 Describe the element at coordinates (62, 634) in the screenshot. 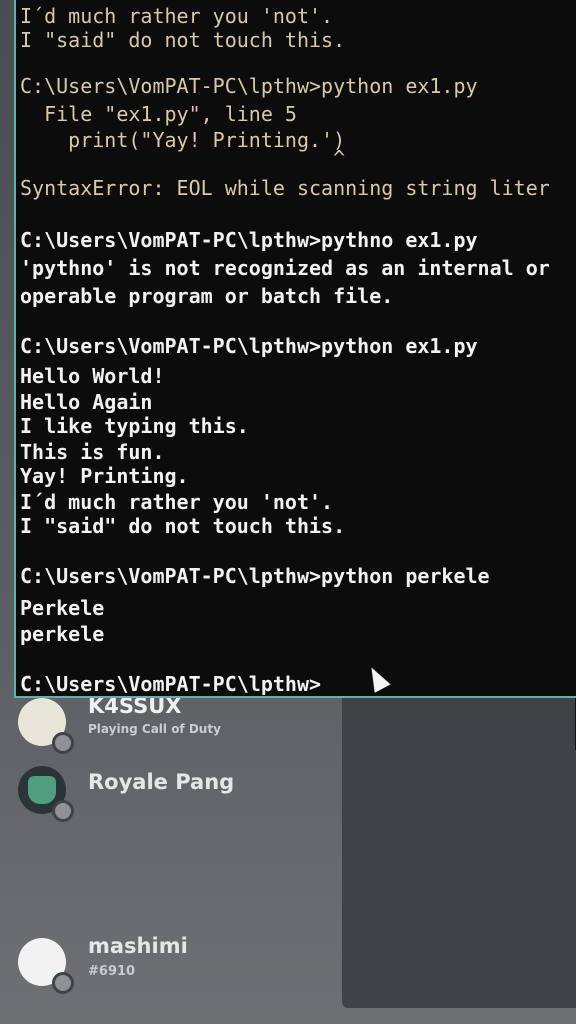

I see `console-line: perkele` at that location.